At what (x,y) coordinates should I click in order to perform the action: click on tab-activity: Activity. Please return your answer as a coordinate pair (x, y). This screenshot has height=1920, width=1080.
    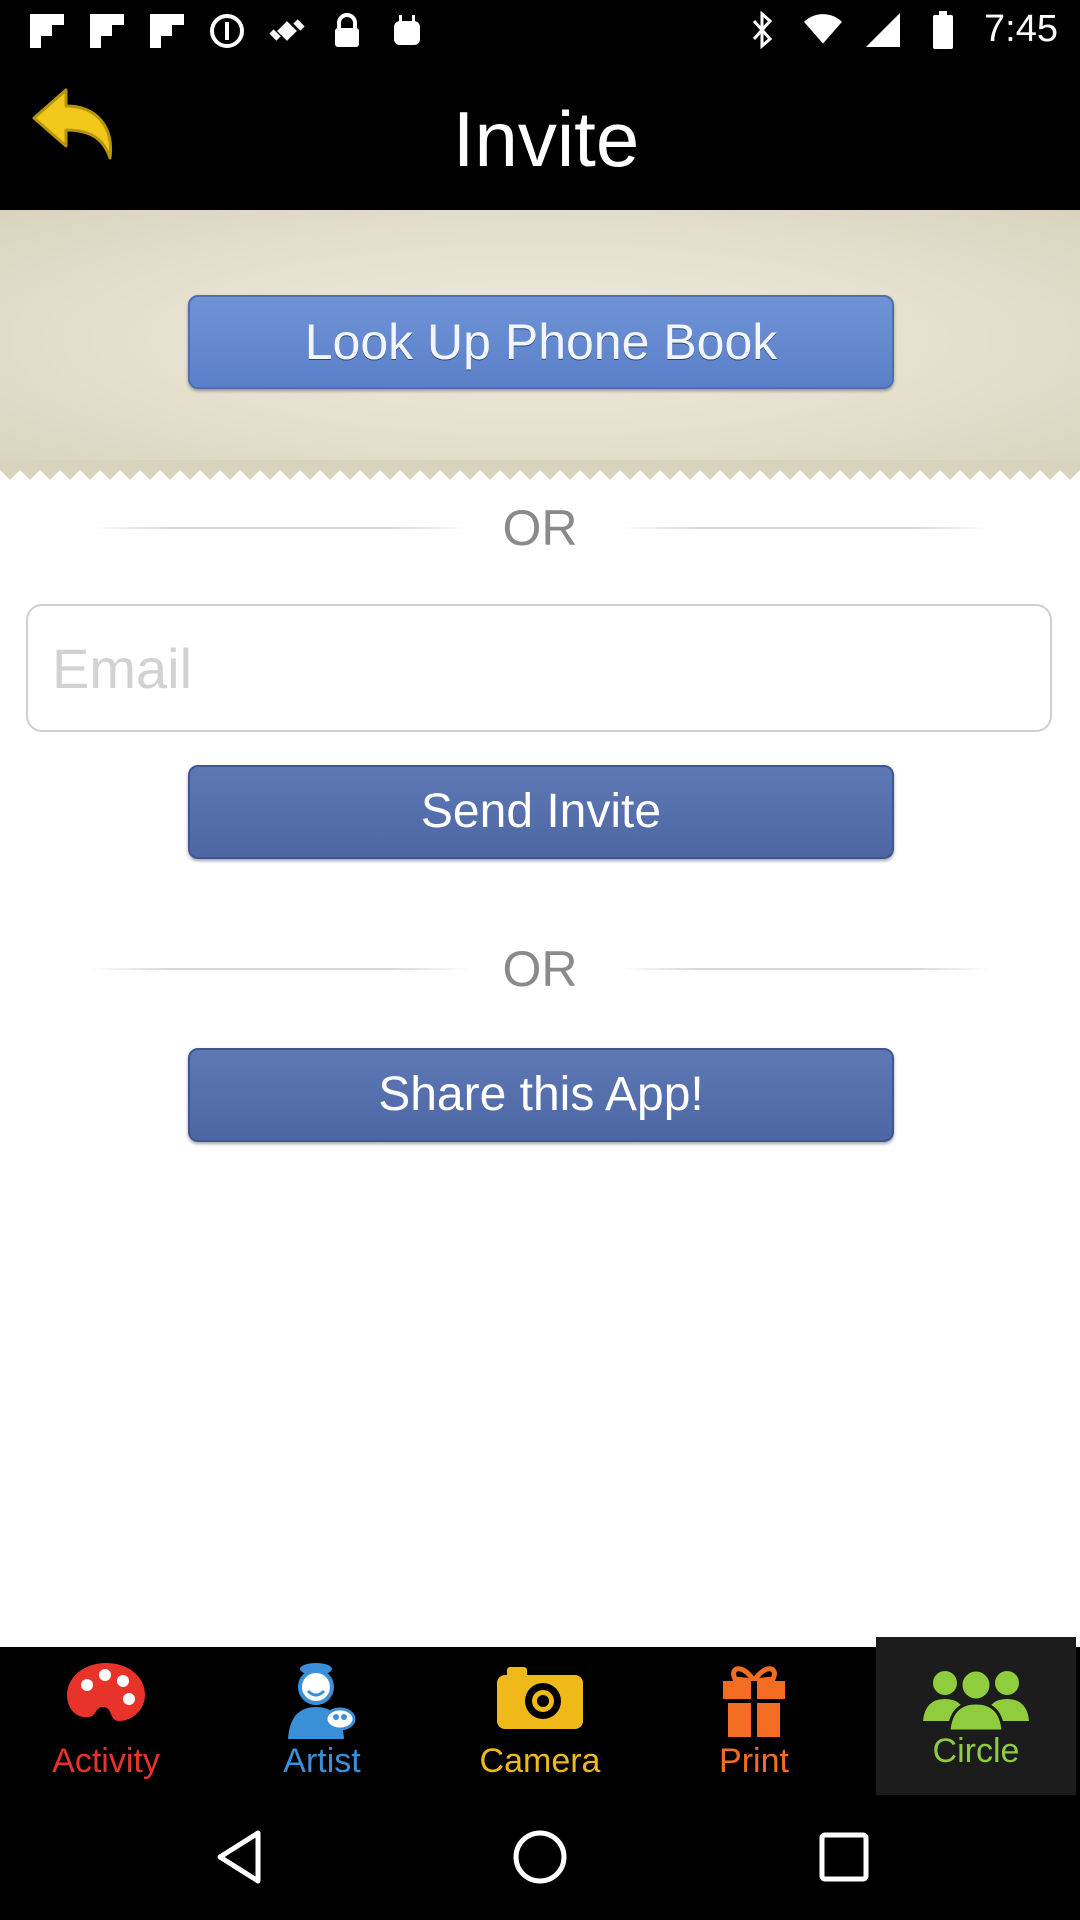
    Looking at the image, I should click on (106, 1721).